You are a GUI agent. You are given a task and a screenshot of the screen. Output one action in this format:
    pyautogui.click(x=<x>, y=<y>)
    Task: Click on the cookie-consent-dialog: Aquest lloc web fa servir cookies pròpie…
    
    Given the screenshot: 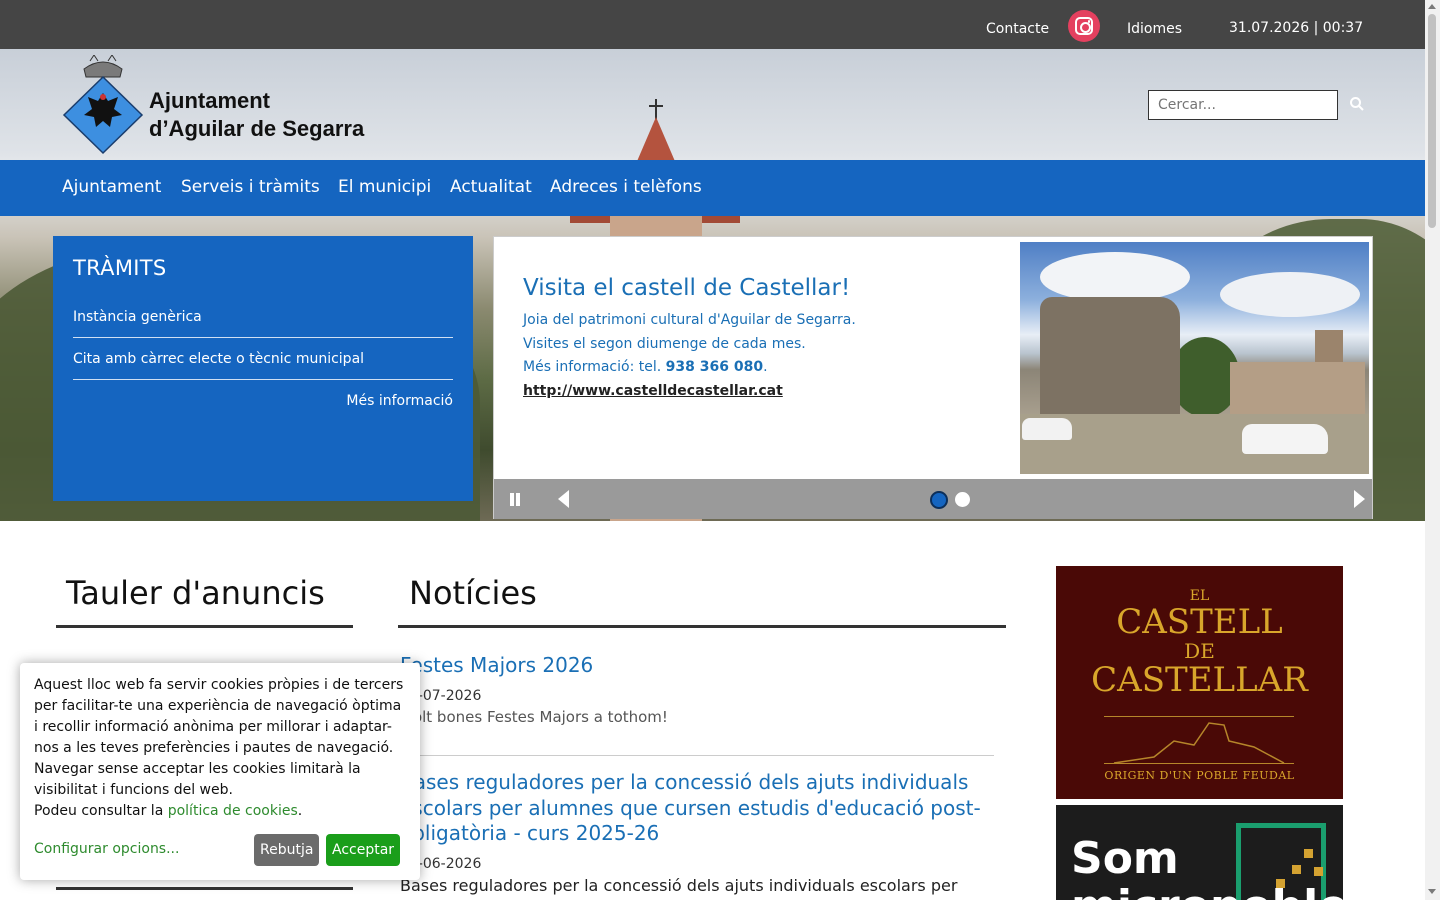 What is the action you would take?
    pyautogui.click(x=220, y=771)
    